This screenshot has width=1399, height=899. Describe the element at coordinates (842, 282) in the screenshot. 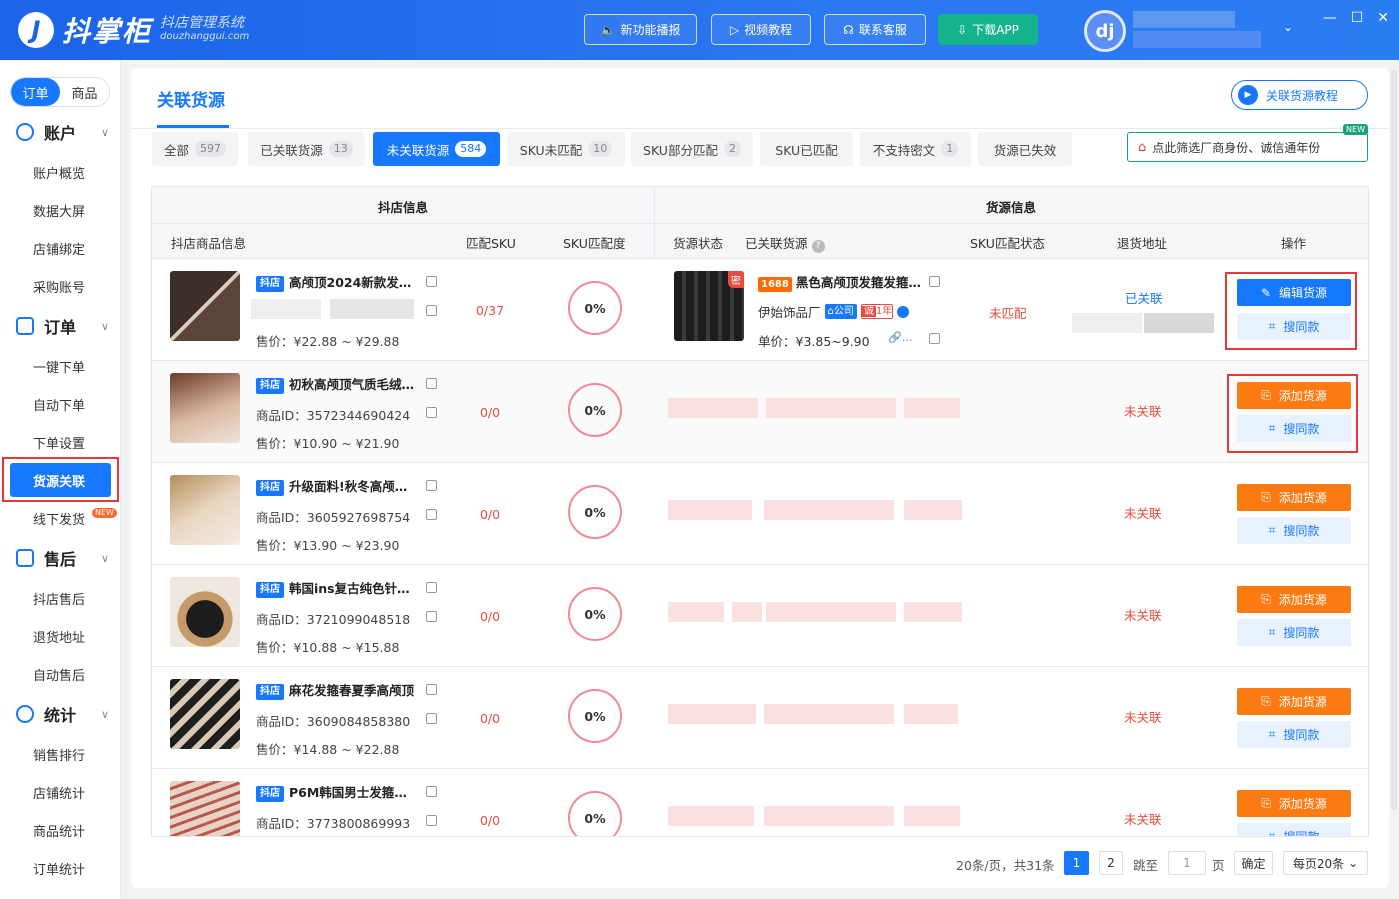

I see `source-title: 1688 黑色高颅顶发箍发箍头饰` at that location.